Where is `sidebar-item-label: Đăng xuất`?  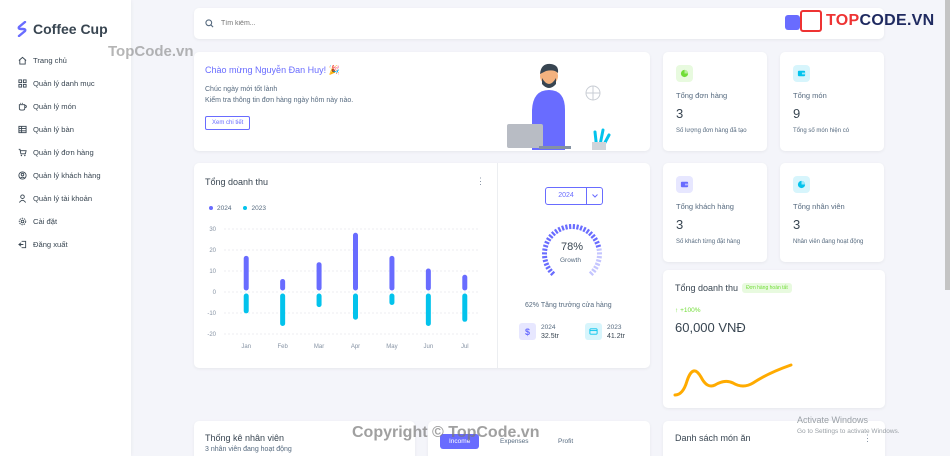 sidebar-item-label: Đăng xuất is located at coordinates (50, 244).